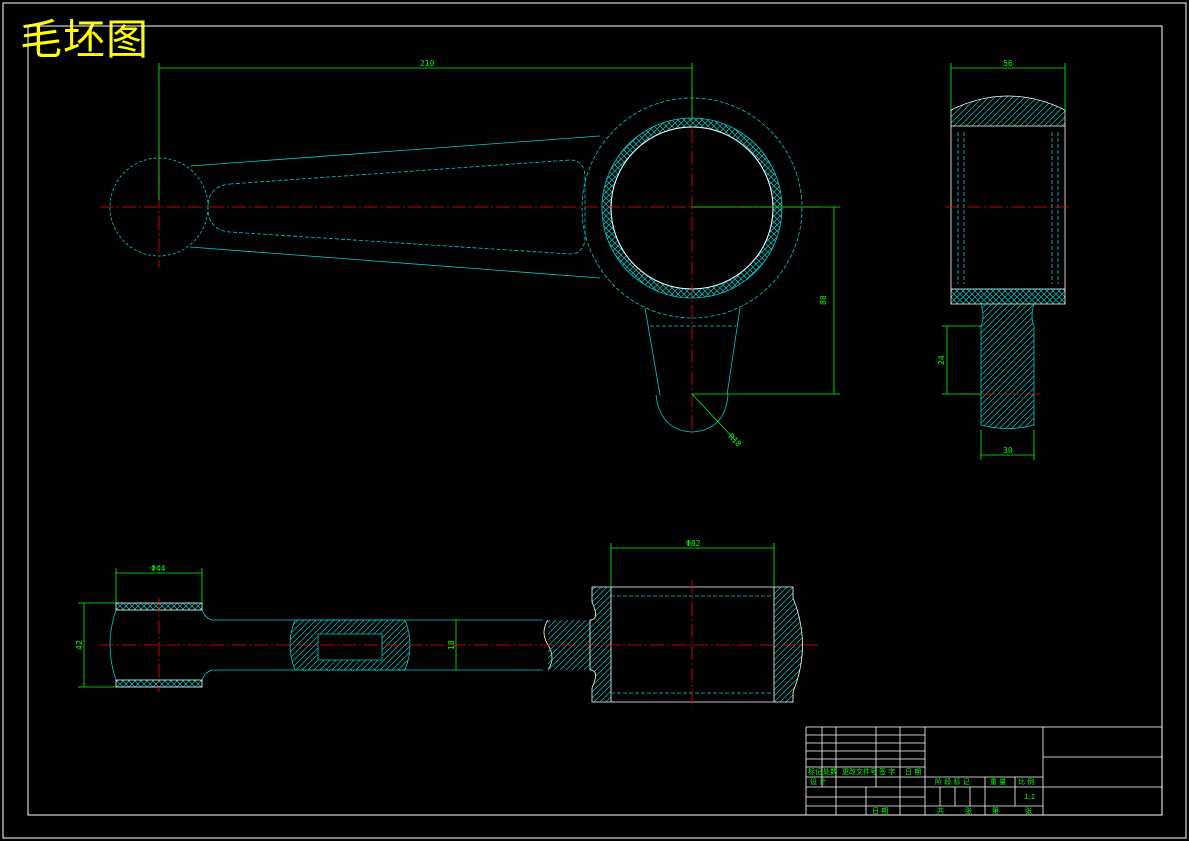 The height and width of the screenshot is (841, 1189). I want to click on tb-scale-label: 比 例, so click(1026, 781).